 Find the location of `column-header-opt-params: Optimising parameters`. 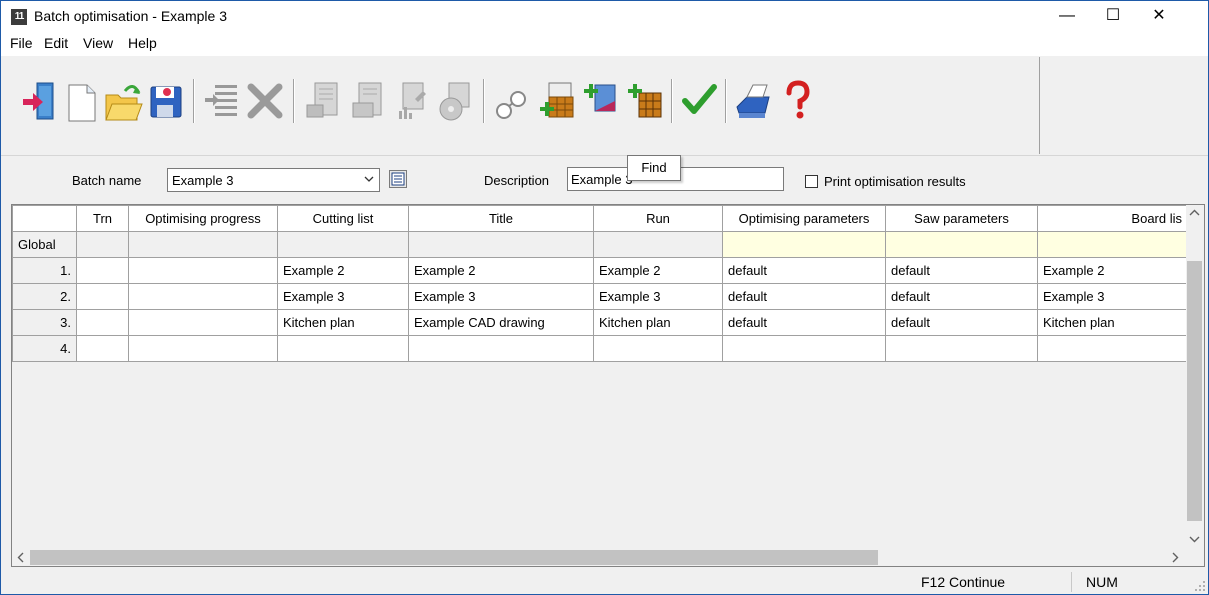

column-header-opt-params: Optimising parameters is located at coordinates (804, 218).